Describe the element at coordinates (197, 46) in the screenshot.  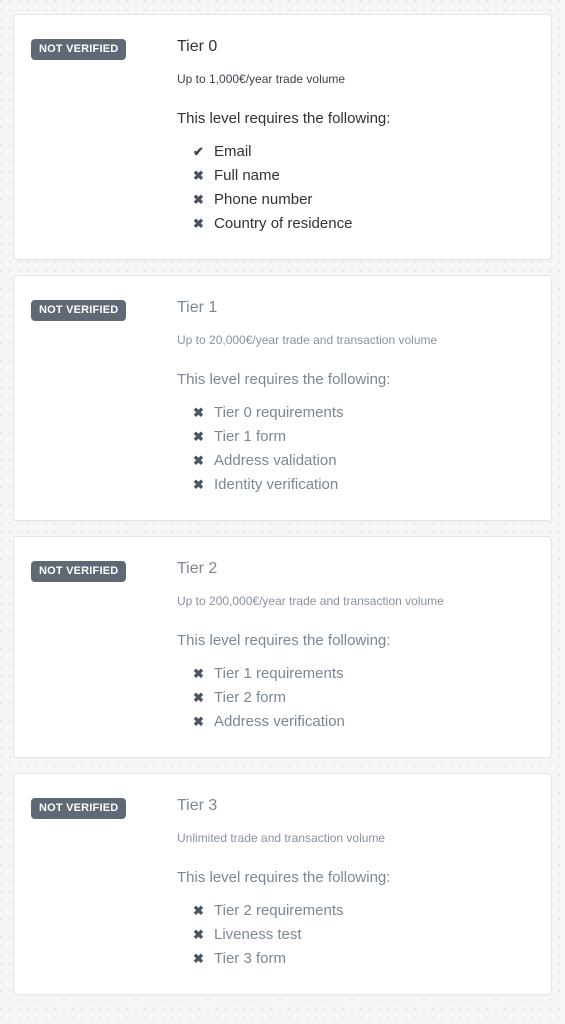
I see `tier-title: Tier 0` at that location.